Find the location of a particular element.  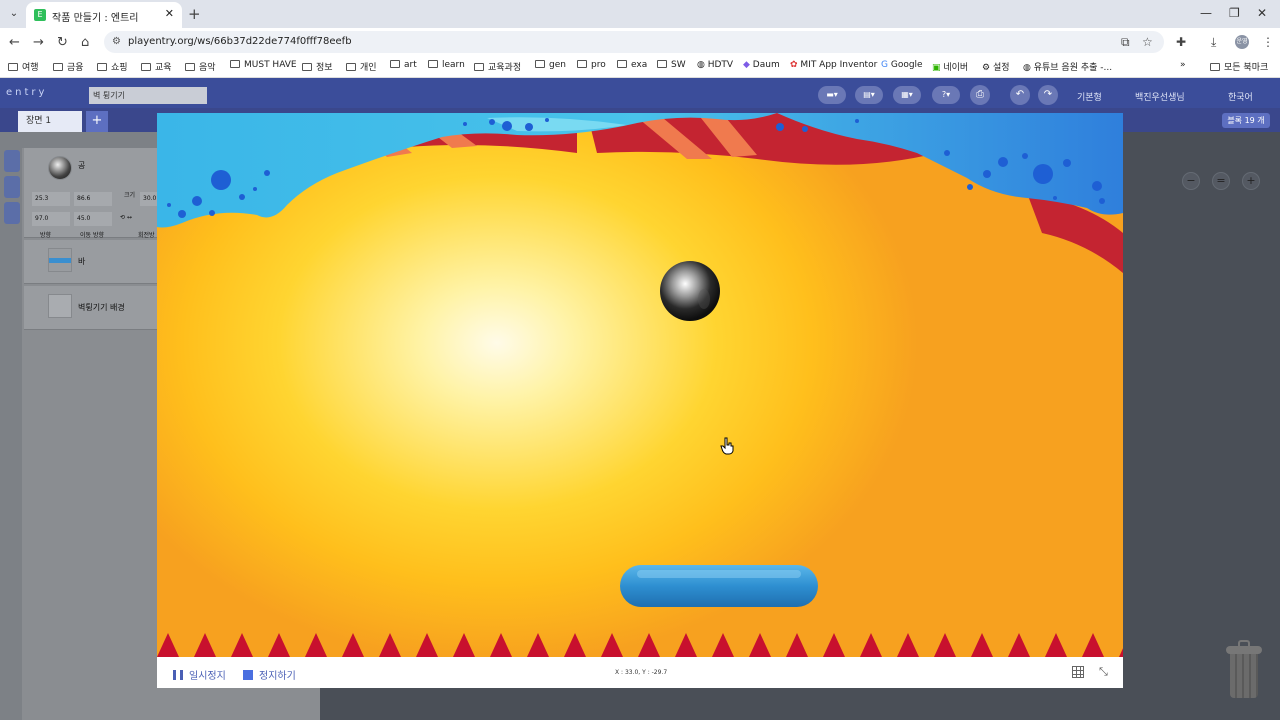

grid-toggle-icon is located at coordinates (1078, 672).